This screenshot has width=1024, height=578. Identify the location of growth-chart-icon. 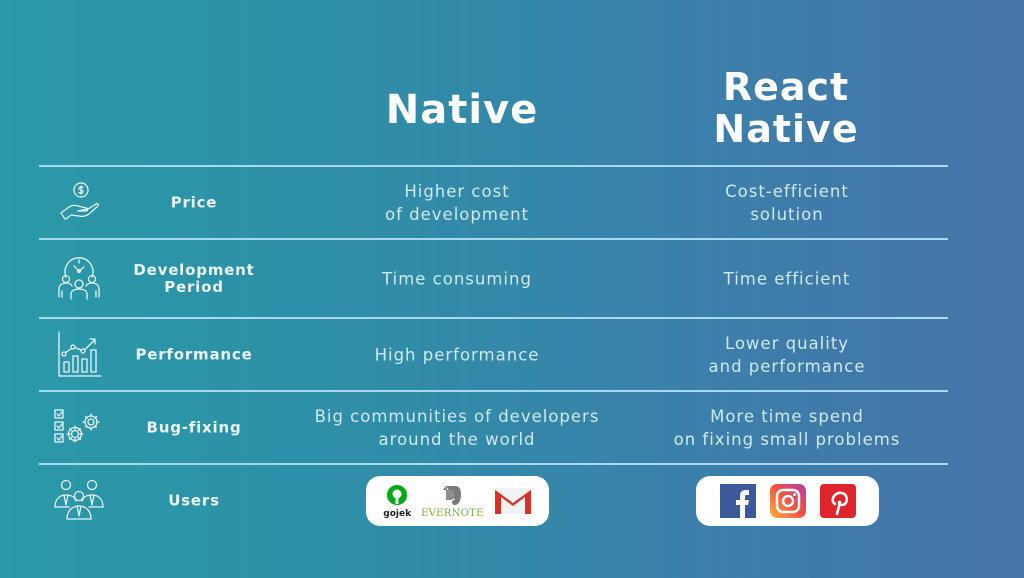
(79, 355).